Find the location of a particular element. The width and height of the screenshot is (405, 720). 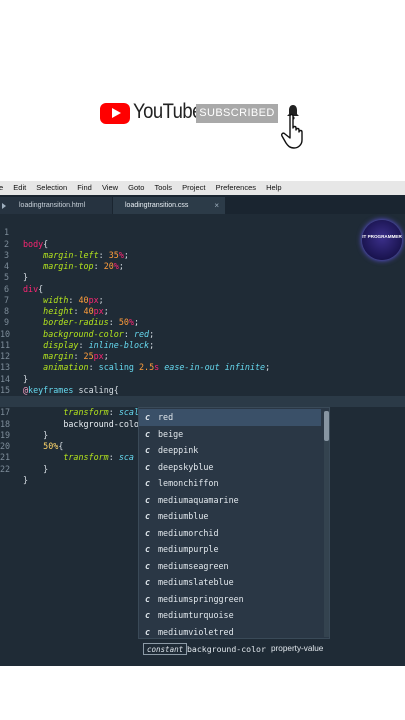

autocomplete-item: c mediumspringgreen is located at coordinates (230, 599).